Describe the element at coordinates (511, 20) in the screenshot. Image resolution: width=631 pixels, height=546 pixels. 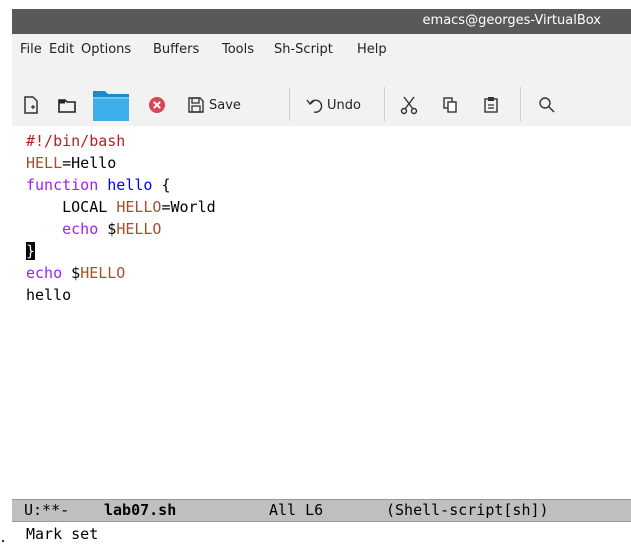
I see `window-title: emacs@georges-VirtualBox` at that location.